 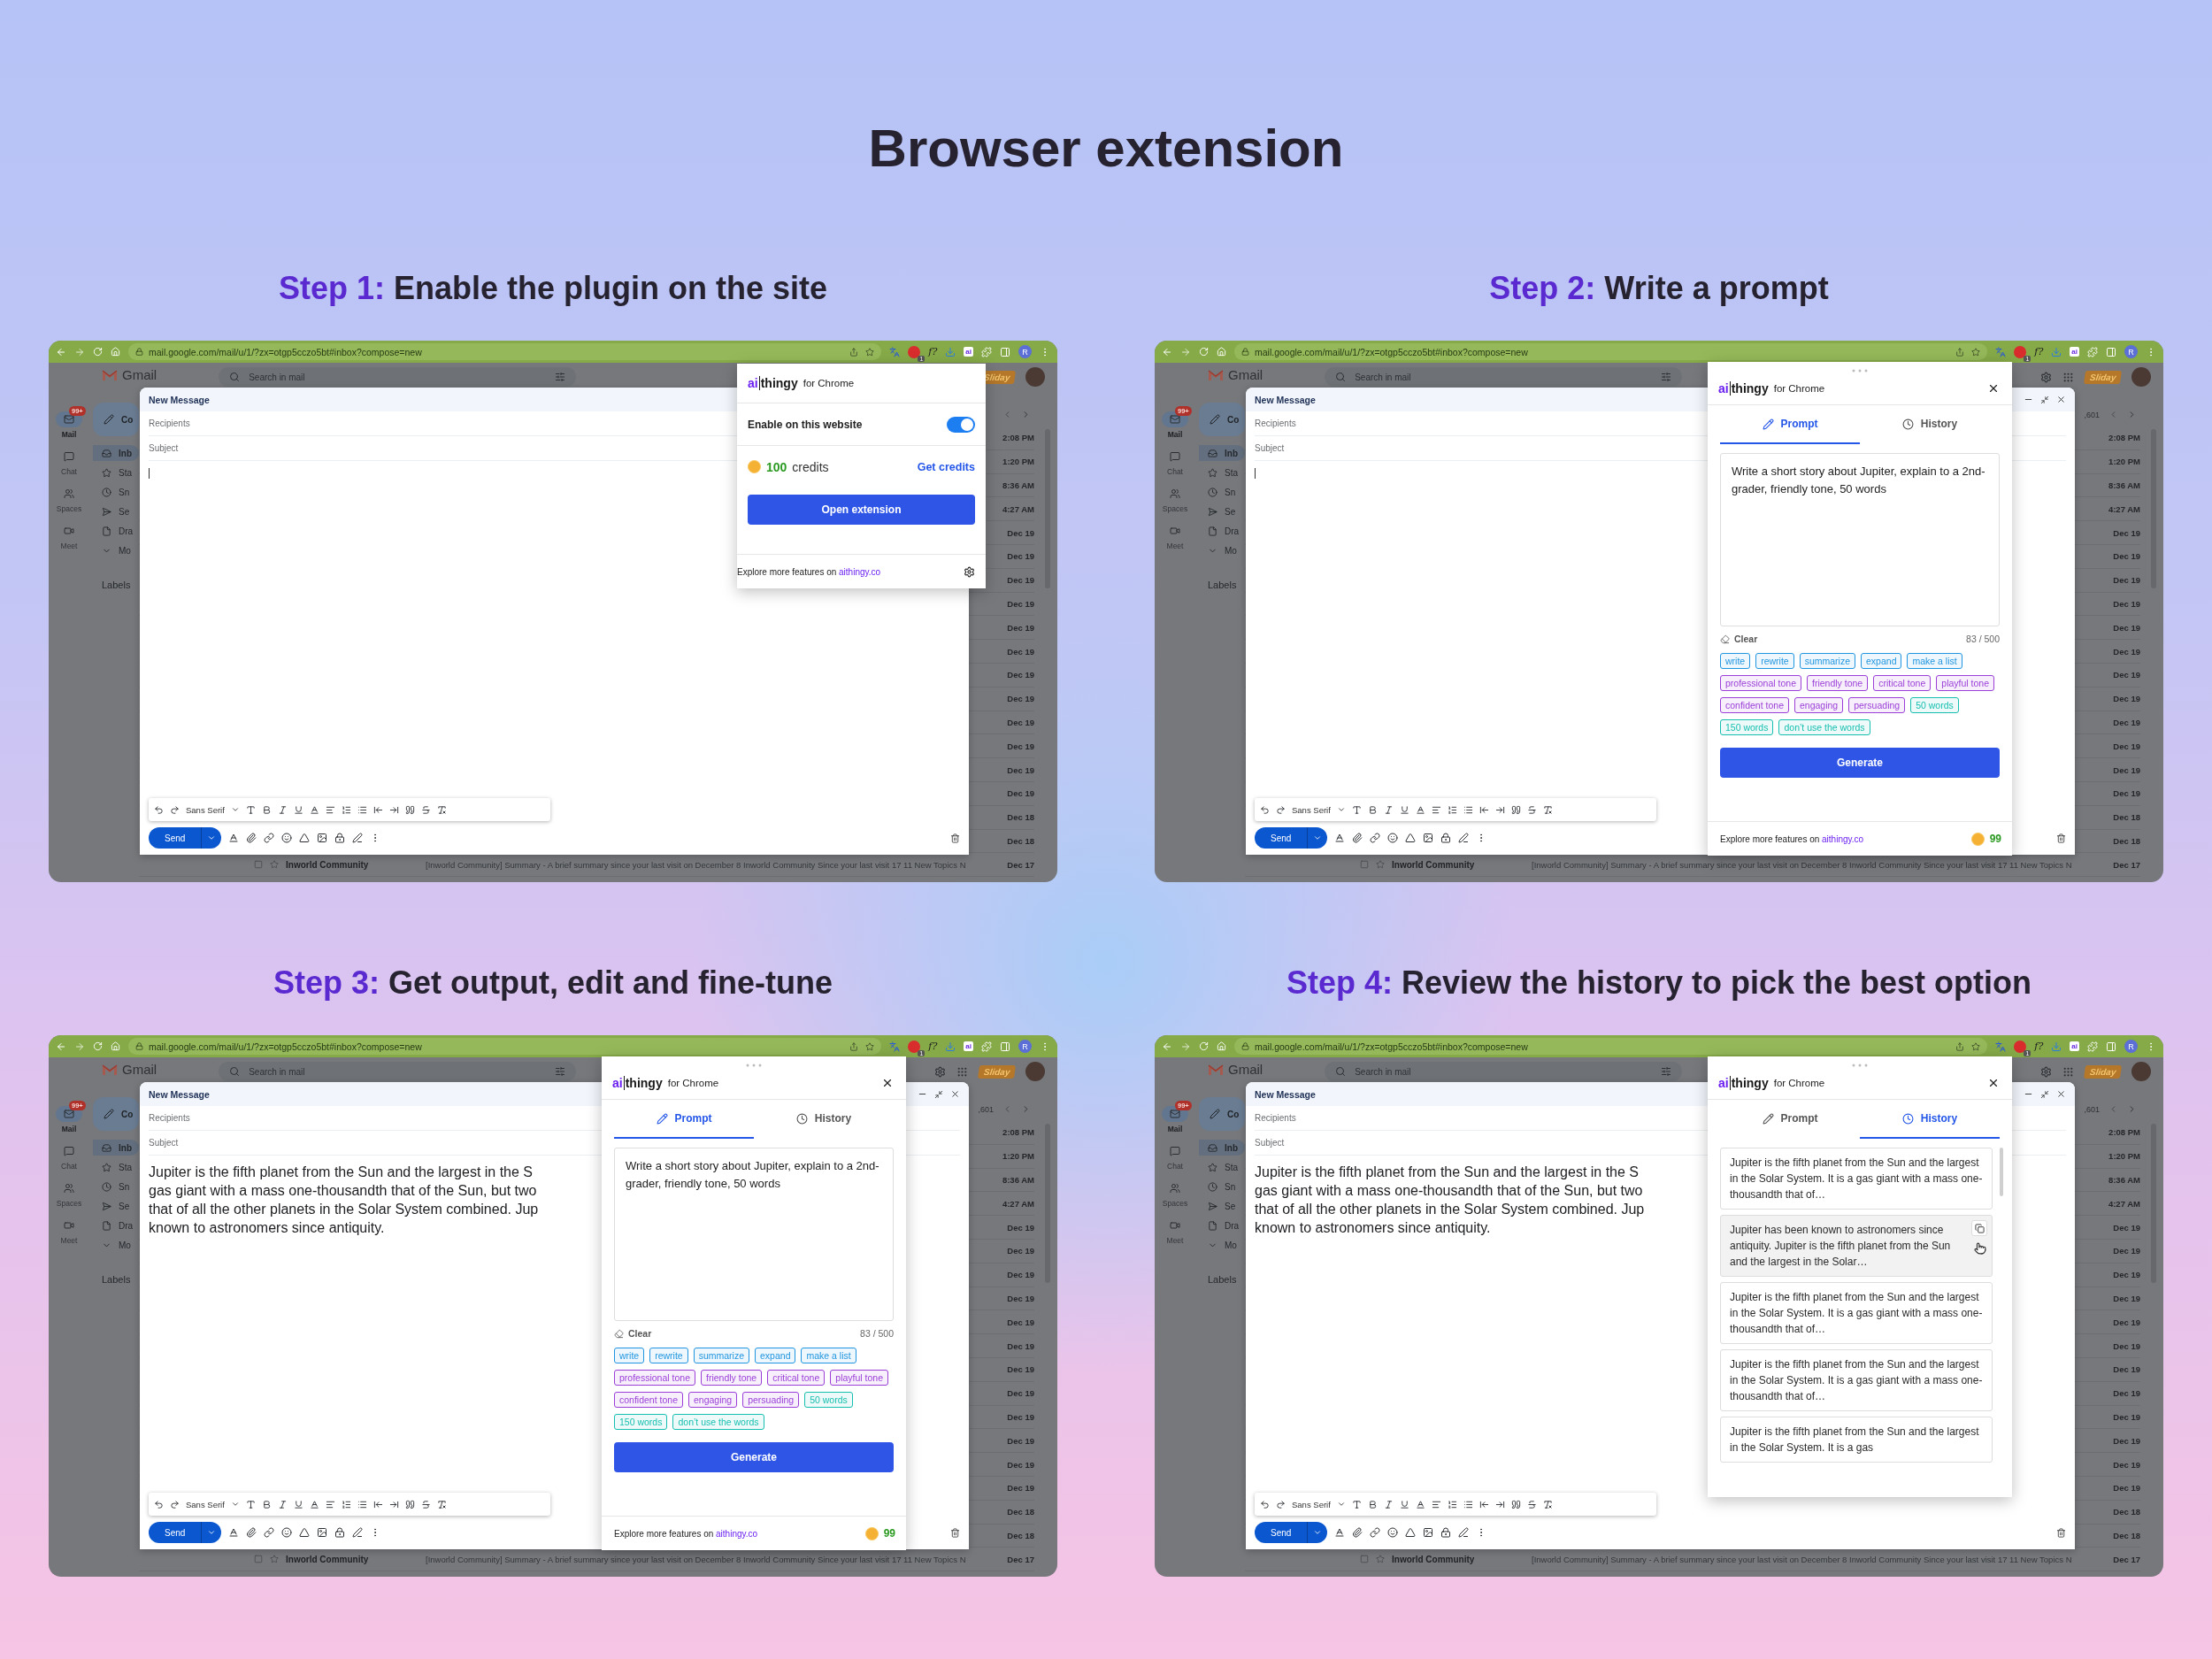 What do you see at coordinates (1404, 810) in the screenshot?
I see `underline-icon` at bounding box center [1404, 810].